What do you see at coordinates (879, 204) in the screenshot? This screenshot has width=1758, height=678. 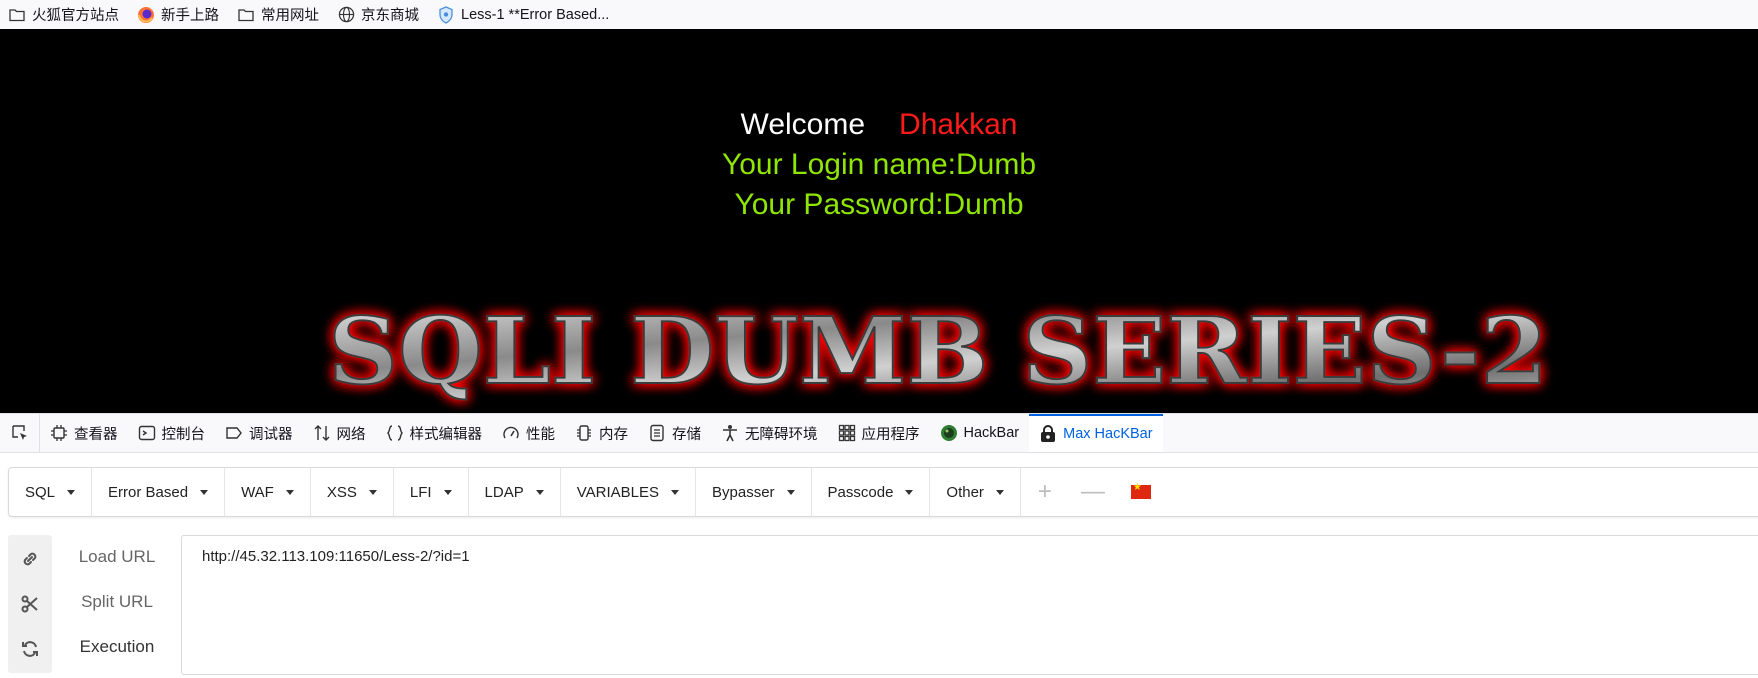 I see `password-line: Your Password:Dumb` at bounding box center [879, 204].